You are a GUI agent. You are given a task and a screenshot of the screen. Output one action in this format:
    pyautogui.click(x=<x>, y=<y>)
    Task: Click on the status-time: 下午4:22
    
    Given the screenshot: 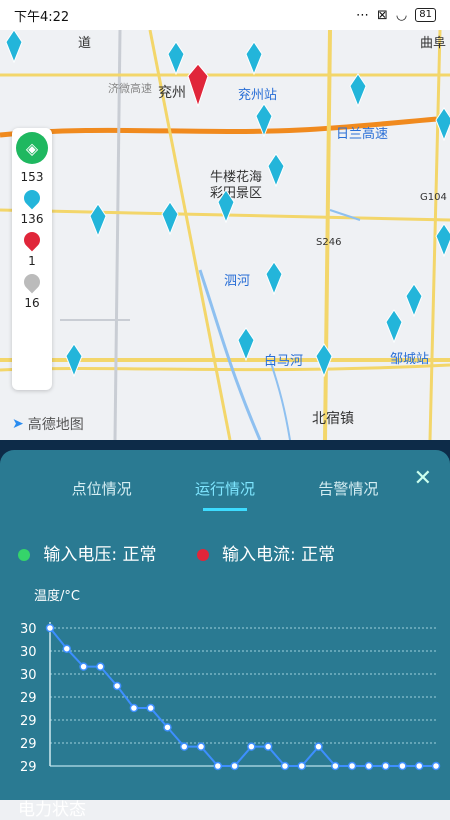 What is the action you would take?
    pyautogui.click(x=42, y=17)
    